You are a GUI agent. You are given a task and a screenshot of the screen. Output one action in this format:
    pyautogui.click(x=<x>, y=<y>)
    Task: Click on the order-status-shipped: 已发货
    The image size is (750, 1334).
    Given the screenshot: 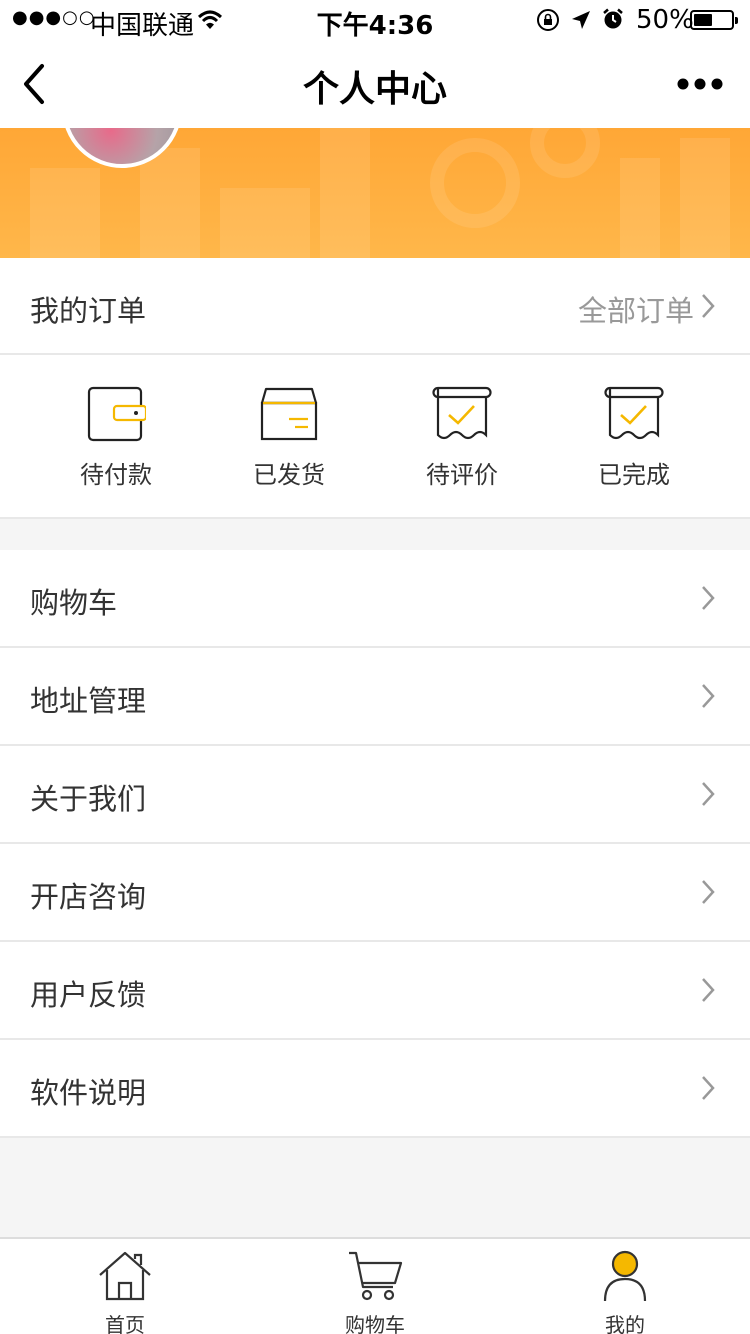 What is the action you would take?
    pyautogui.click(x=289, y=440)
    